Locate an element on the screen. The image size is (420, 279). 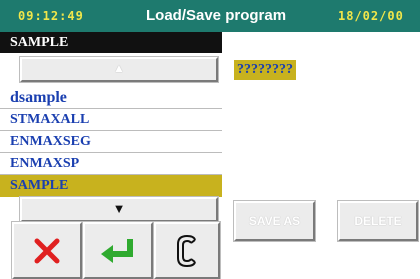
title-bar: 09:12:49 Load/Save program 18/02/00 is located at coordinates (210, 16).